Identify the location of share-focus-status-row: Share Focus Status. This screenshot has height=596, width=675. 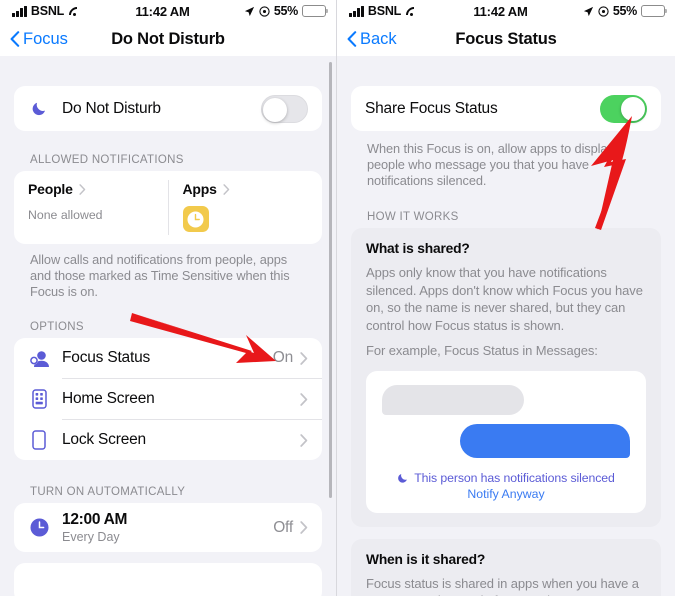
(506, 108).